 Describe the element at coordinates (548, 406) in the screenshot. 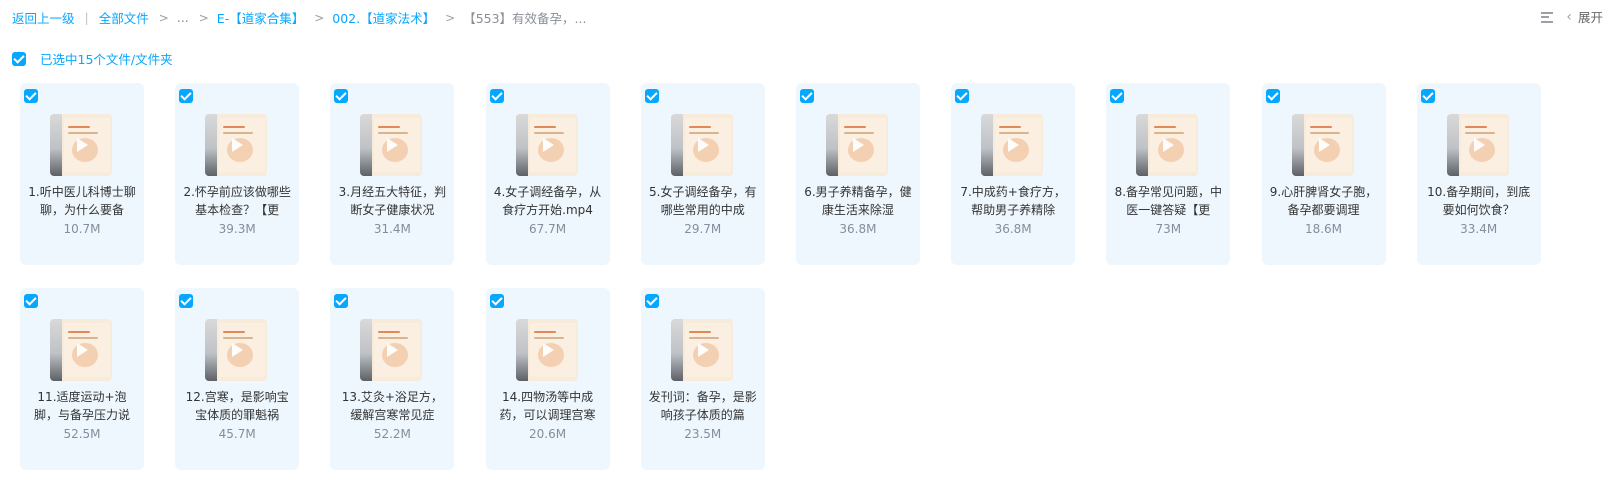

I see `file-name: 14.四物汤等中成药，可以调理宫寒` at that location.